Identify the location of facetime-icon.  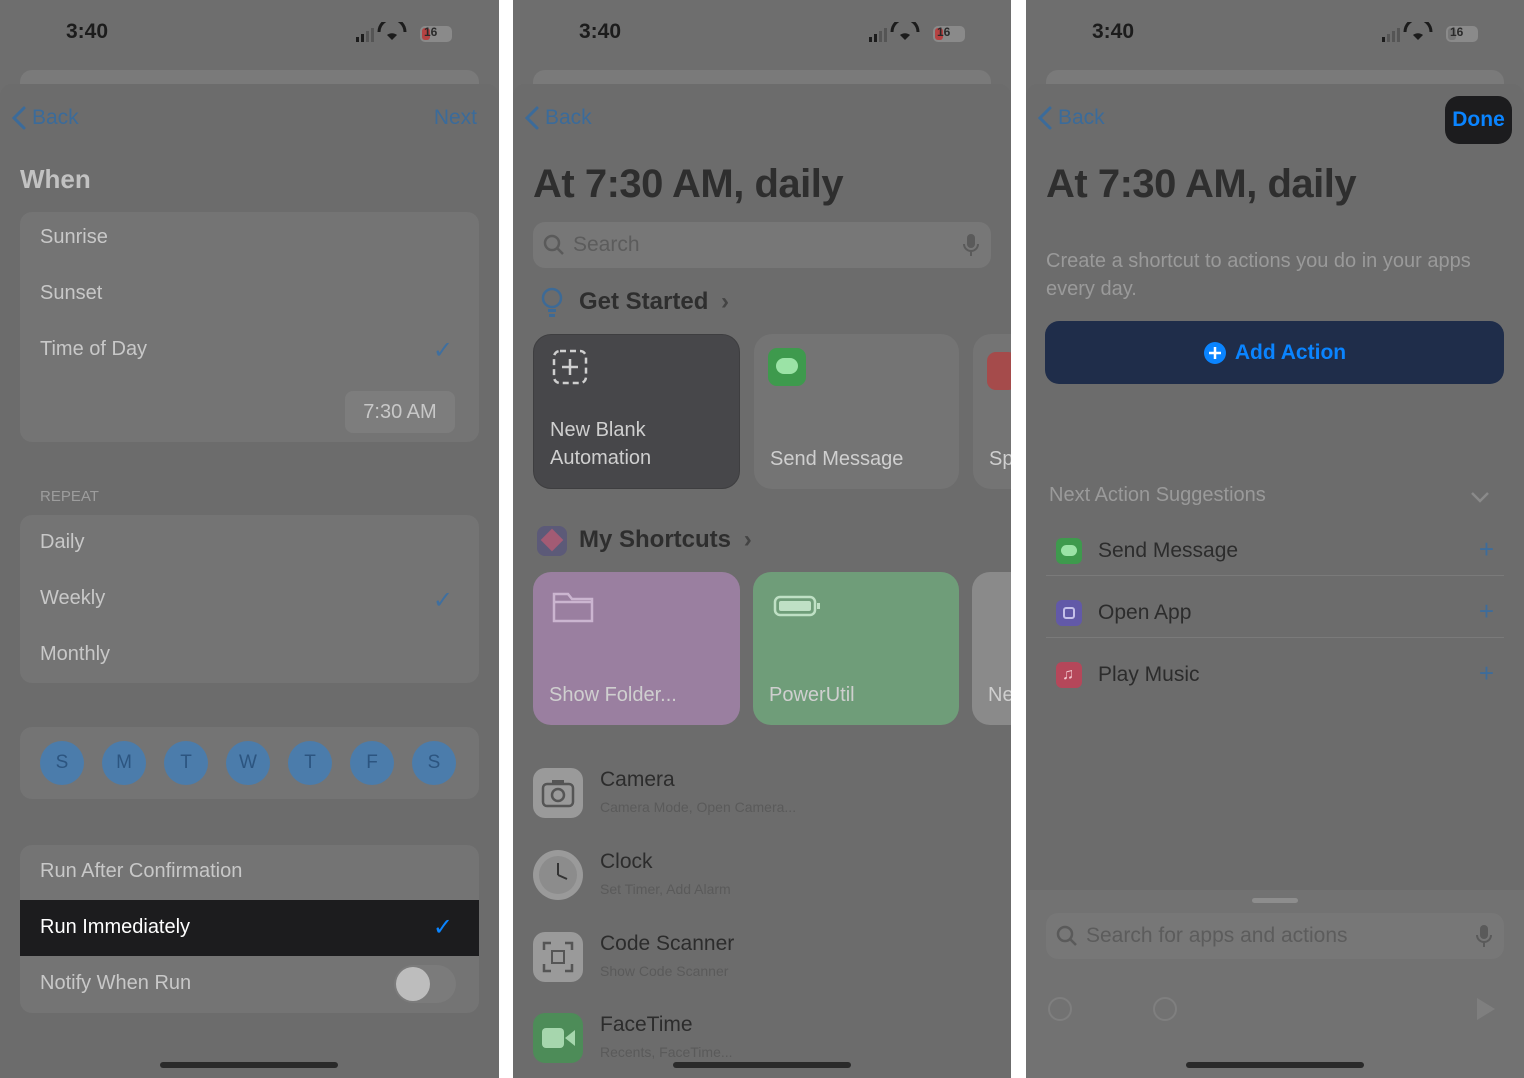
(558, 1038).